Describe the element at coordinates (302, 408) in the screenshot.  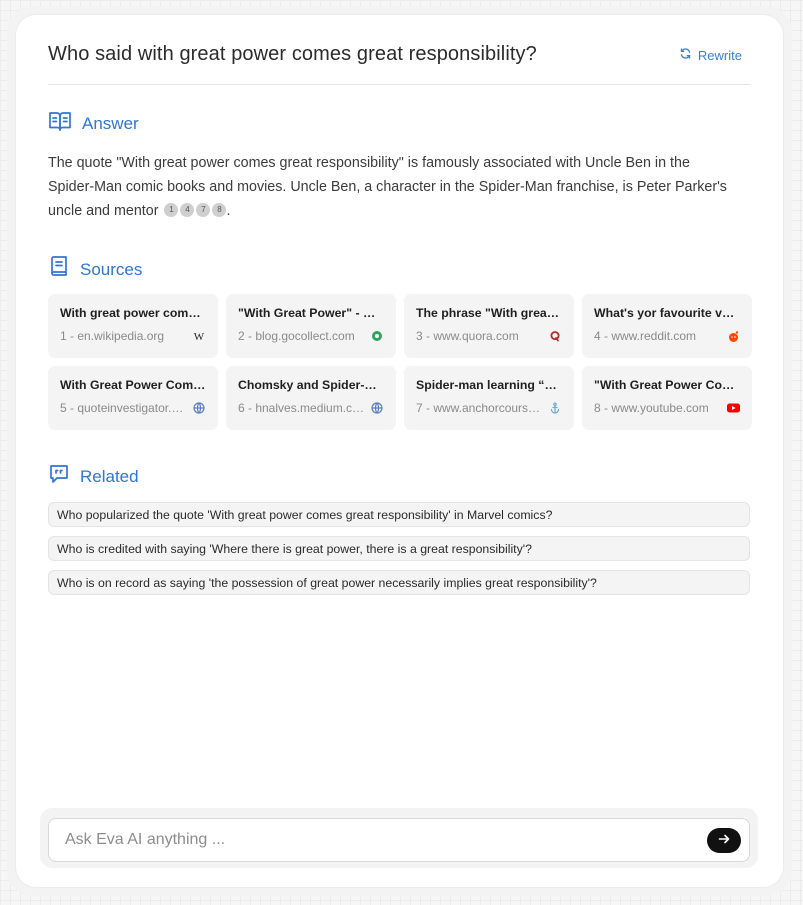
I see `source-domain: 6 - hnalves.medium.com` at that location.